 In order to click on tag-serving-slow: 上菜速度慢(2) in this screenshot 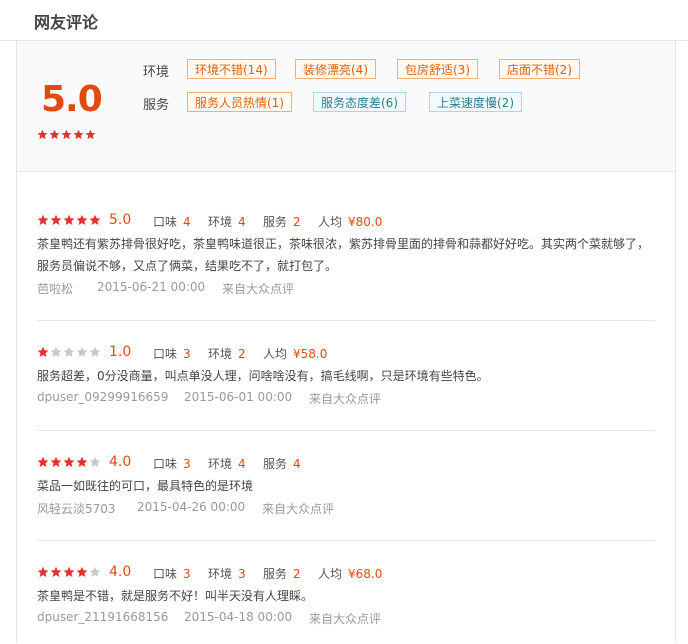, I will do `click(475, 102)`.